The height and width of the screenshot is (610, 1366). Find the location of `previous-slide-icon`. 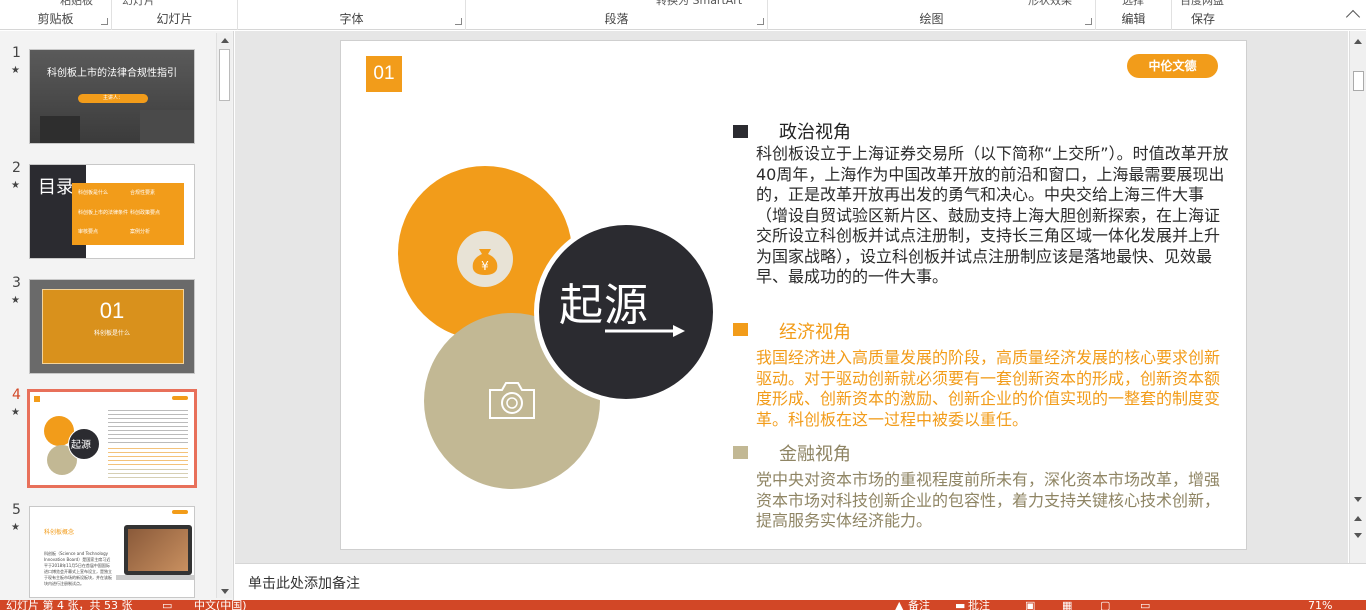

previous-slide-icon is located at coordinates (1358, 518).